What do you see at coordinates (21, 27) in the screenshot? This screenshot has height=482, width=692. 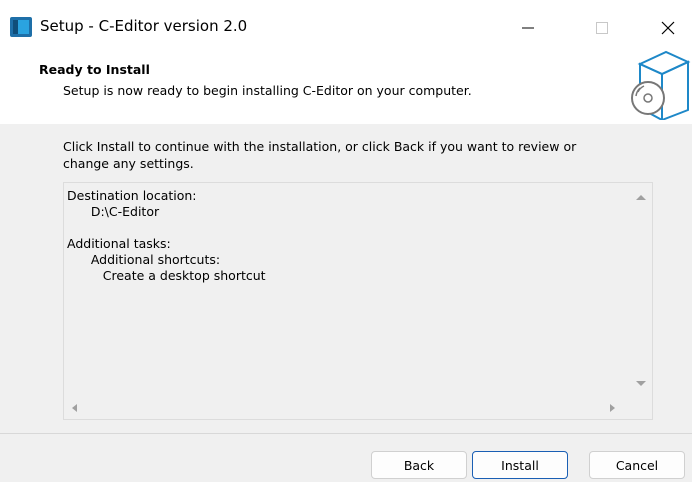 I see `setup-app-icon` at bounding box center [21, 27].